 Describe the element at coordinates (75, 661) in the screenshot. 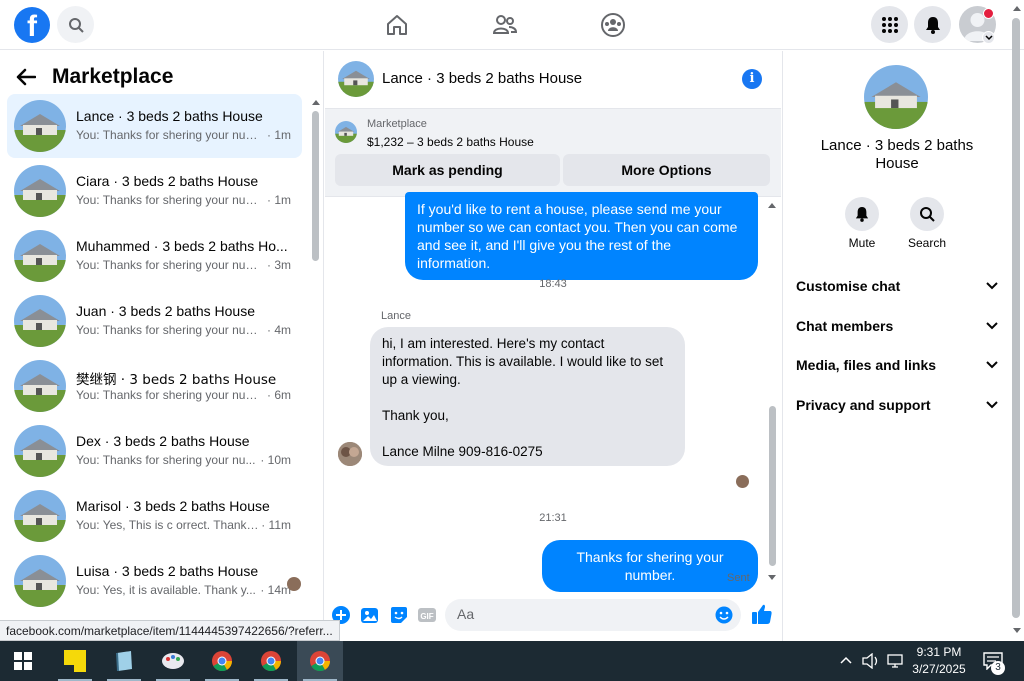

I see `taskbar-sticky-notes` at that location.